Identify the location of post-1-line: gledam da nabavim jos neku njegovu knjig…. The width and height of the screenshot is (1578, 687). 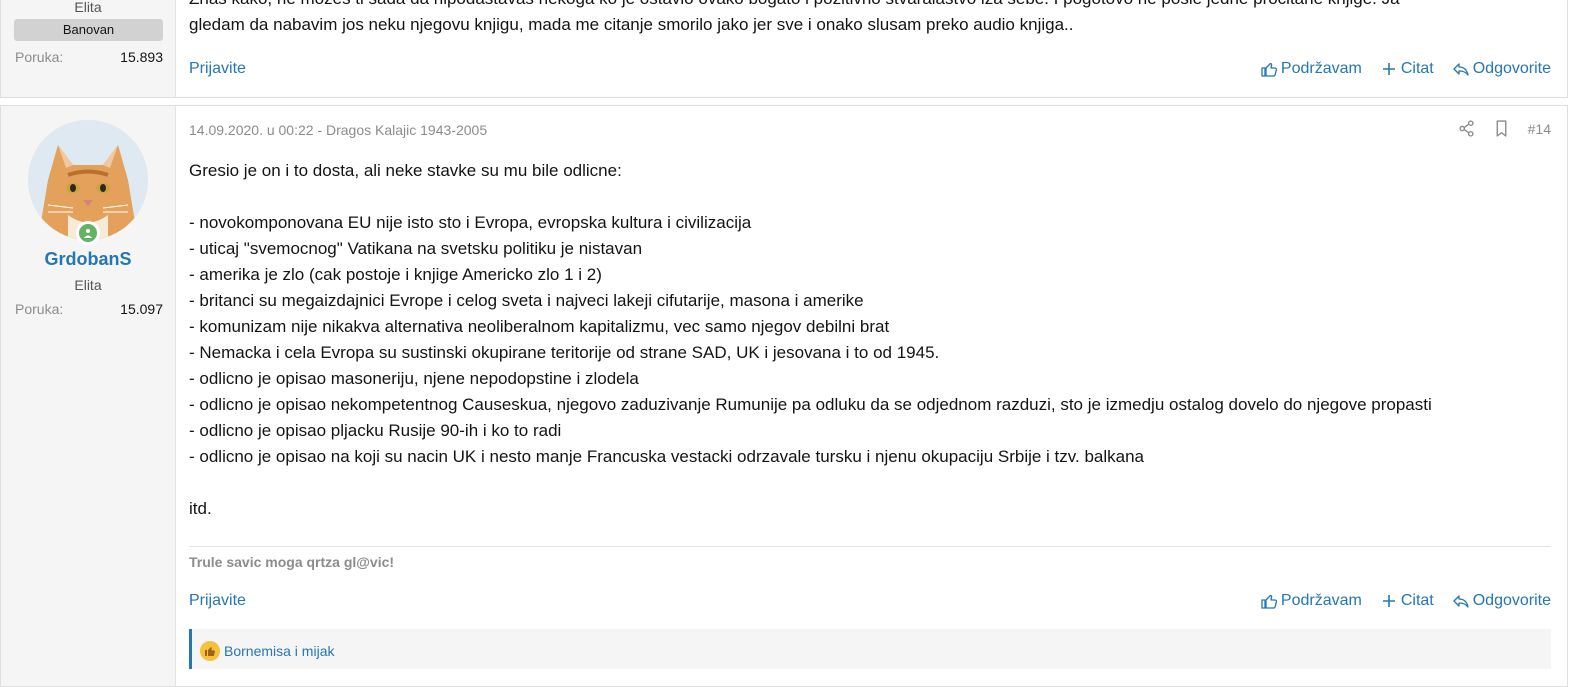
(631, 24).